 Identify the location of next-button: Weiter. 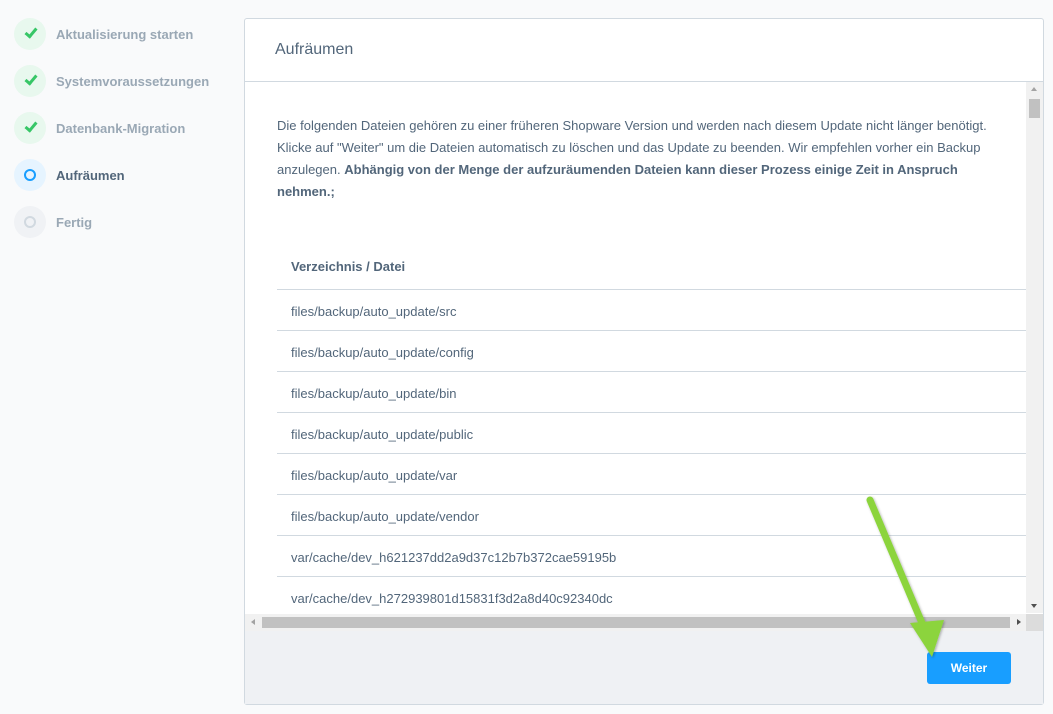
(969, 668).